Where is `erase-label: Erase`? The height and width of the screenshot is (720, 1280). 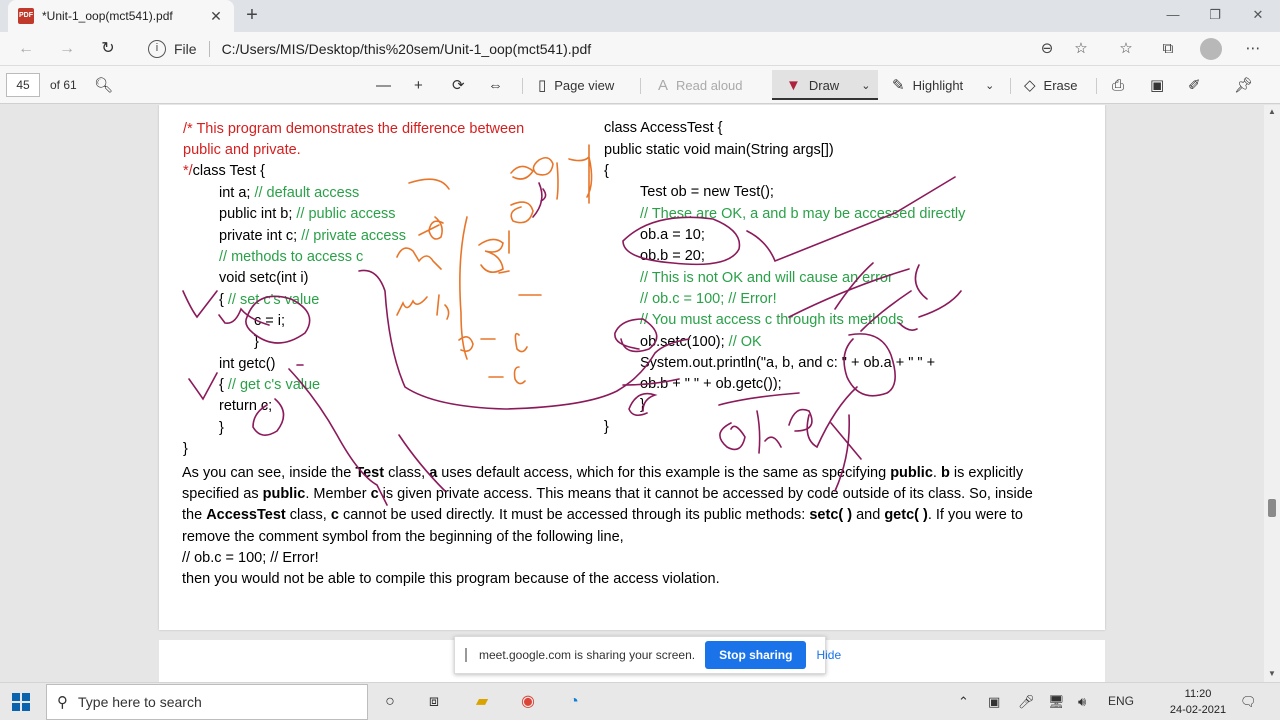 erase-label: Erase is located at coordinates (1060, 85).